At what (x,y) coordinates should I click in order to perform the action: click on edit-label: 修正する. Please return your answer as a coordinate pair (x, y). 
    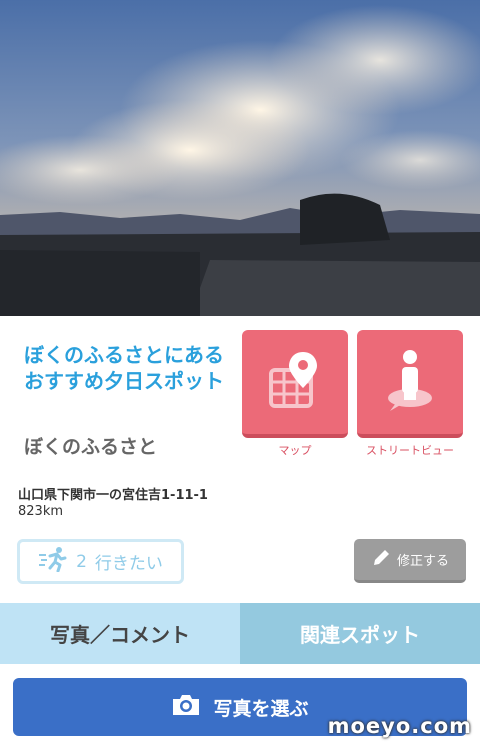
    Looking at the image, I should click on (422, 561).